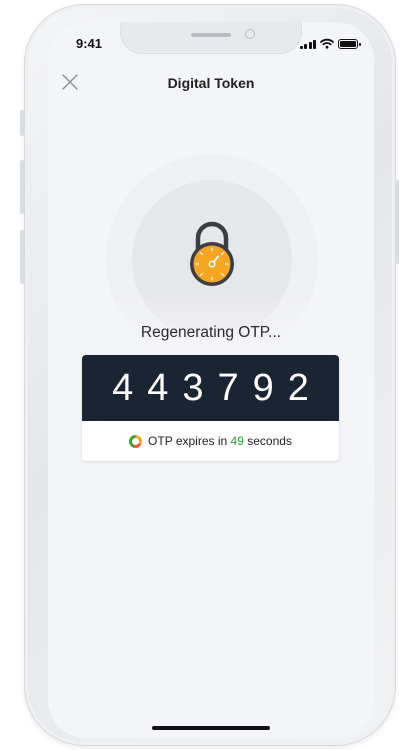  Describe the element at coordinates (212, 253) in the screenshot. I see `padlock-icon` at that location.